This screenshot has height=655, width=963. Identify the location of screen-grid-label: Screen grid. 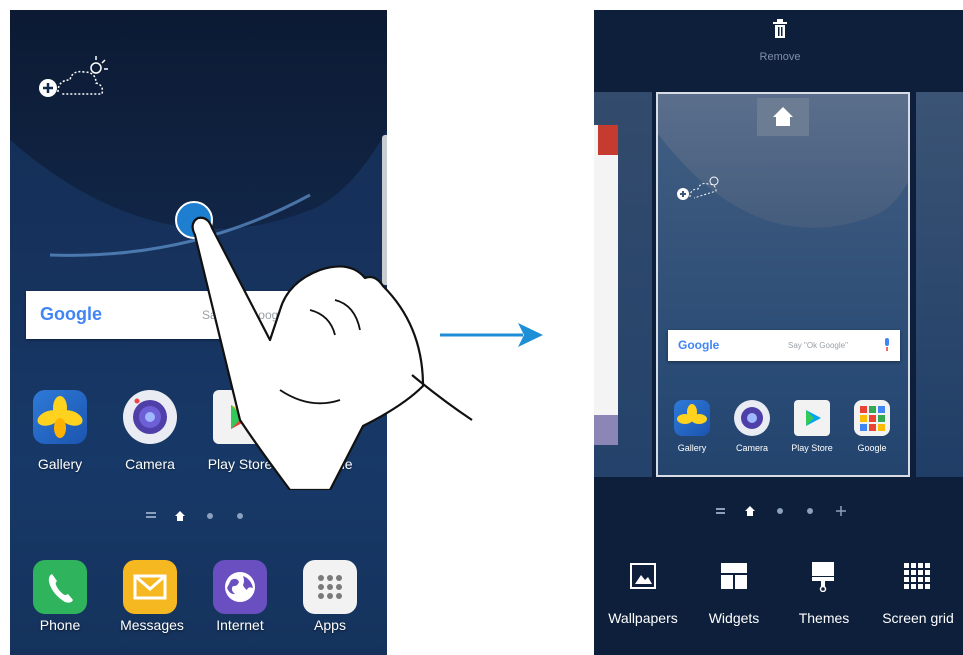
(918, 618).